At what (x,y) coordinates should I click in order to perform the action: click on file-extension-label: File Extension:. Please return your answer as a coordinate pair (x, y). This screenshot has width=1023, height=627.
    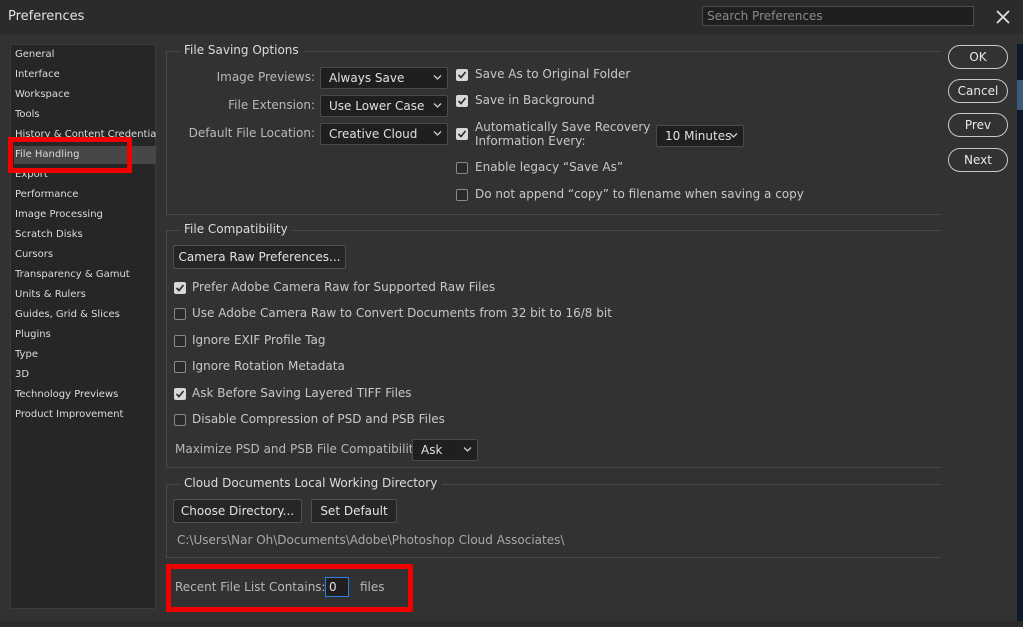
    Looking at the image, I should click on (271, 105).